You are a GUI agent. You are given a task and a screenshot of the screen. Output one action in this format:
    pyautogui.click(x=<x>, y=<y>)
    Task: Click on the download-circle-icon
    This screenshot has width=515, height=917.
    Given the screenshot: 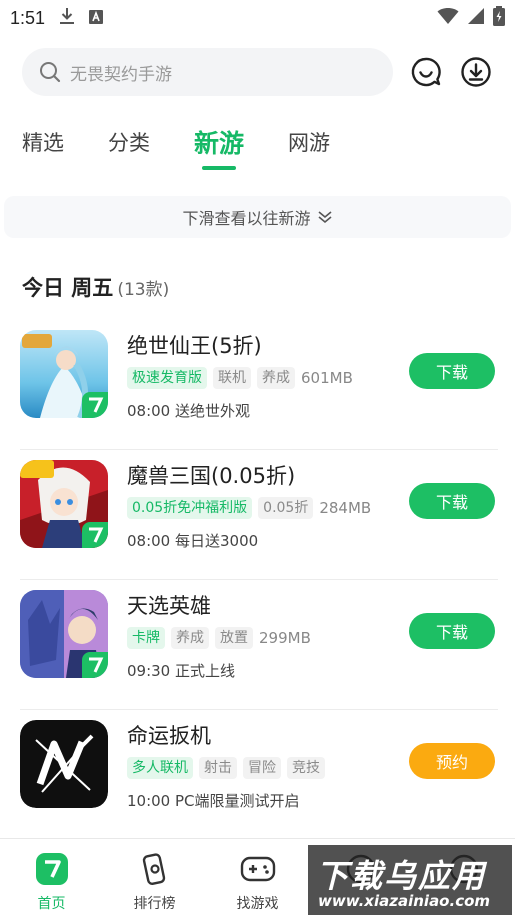 What is the action you would take?
    pyautogui.click(x=476, y=72)
    